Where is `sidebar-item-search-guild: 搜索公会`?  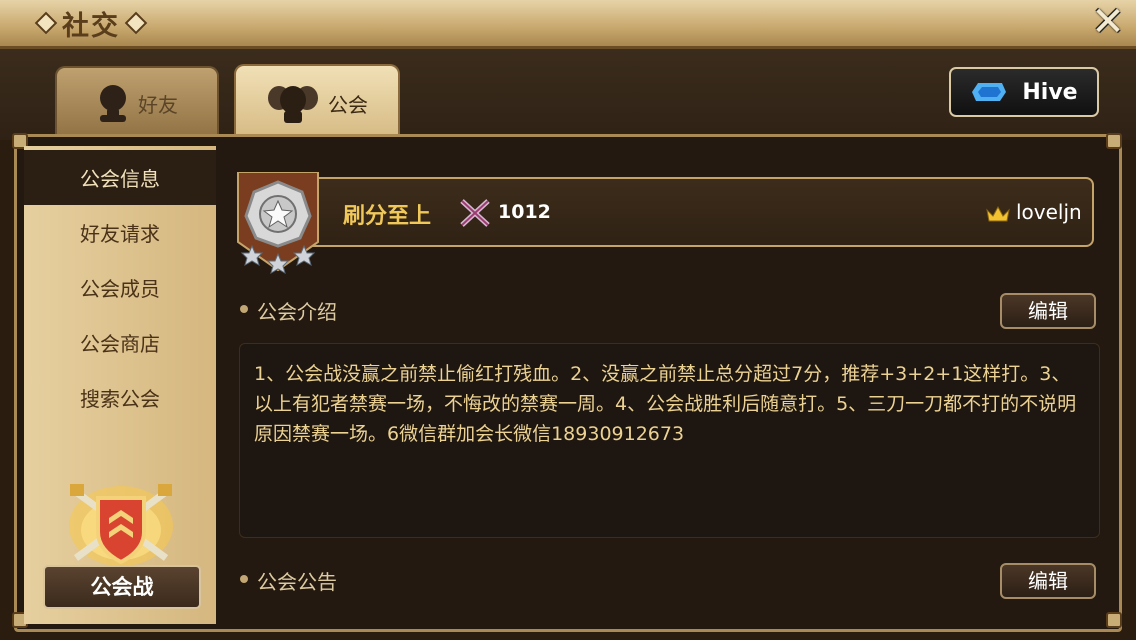 sidebar-item-search-guild: 搜索公会 is located at coordinates (120, 397).